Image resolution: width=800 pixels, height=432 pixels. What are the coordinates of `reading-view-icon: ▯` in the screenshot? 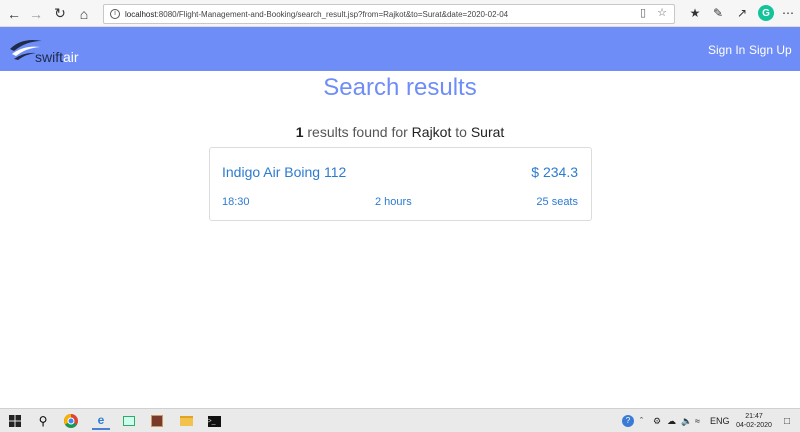 It's located at (643, 12).